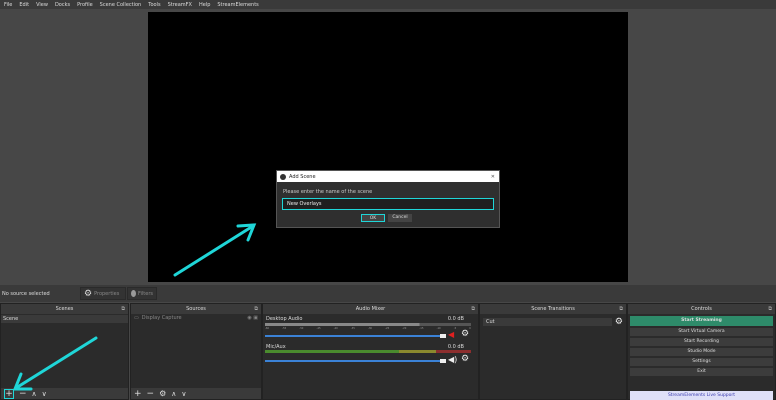 The image size is (776, 400). Describe the element at coordinates (134, 307) in the screenshot. I see `annotation-arrows` at that location.